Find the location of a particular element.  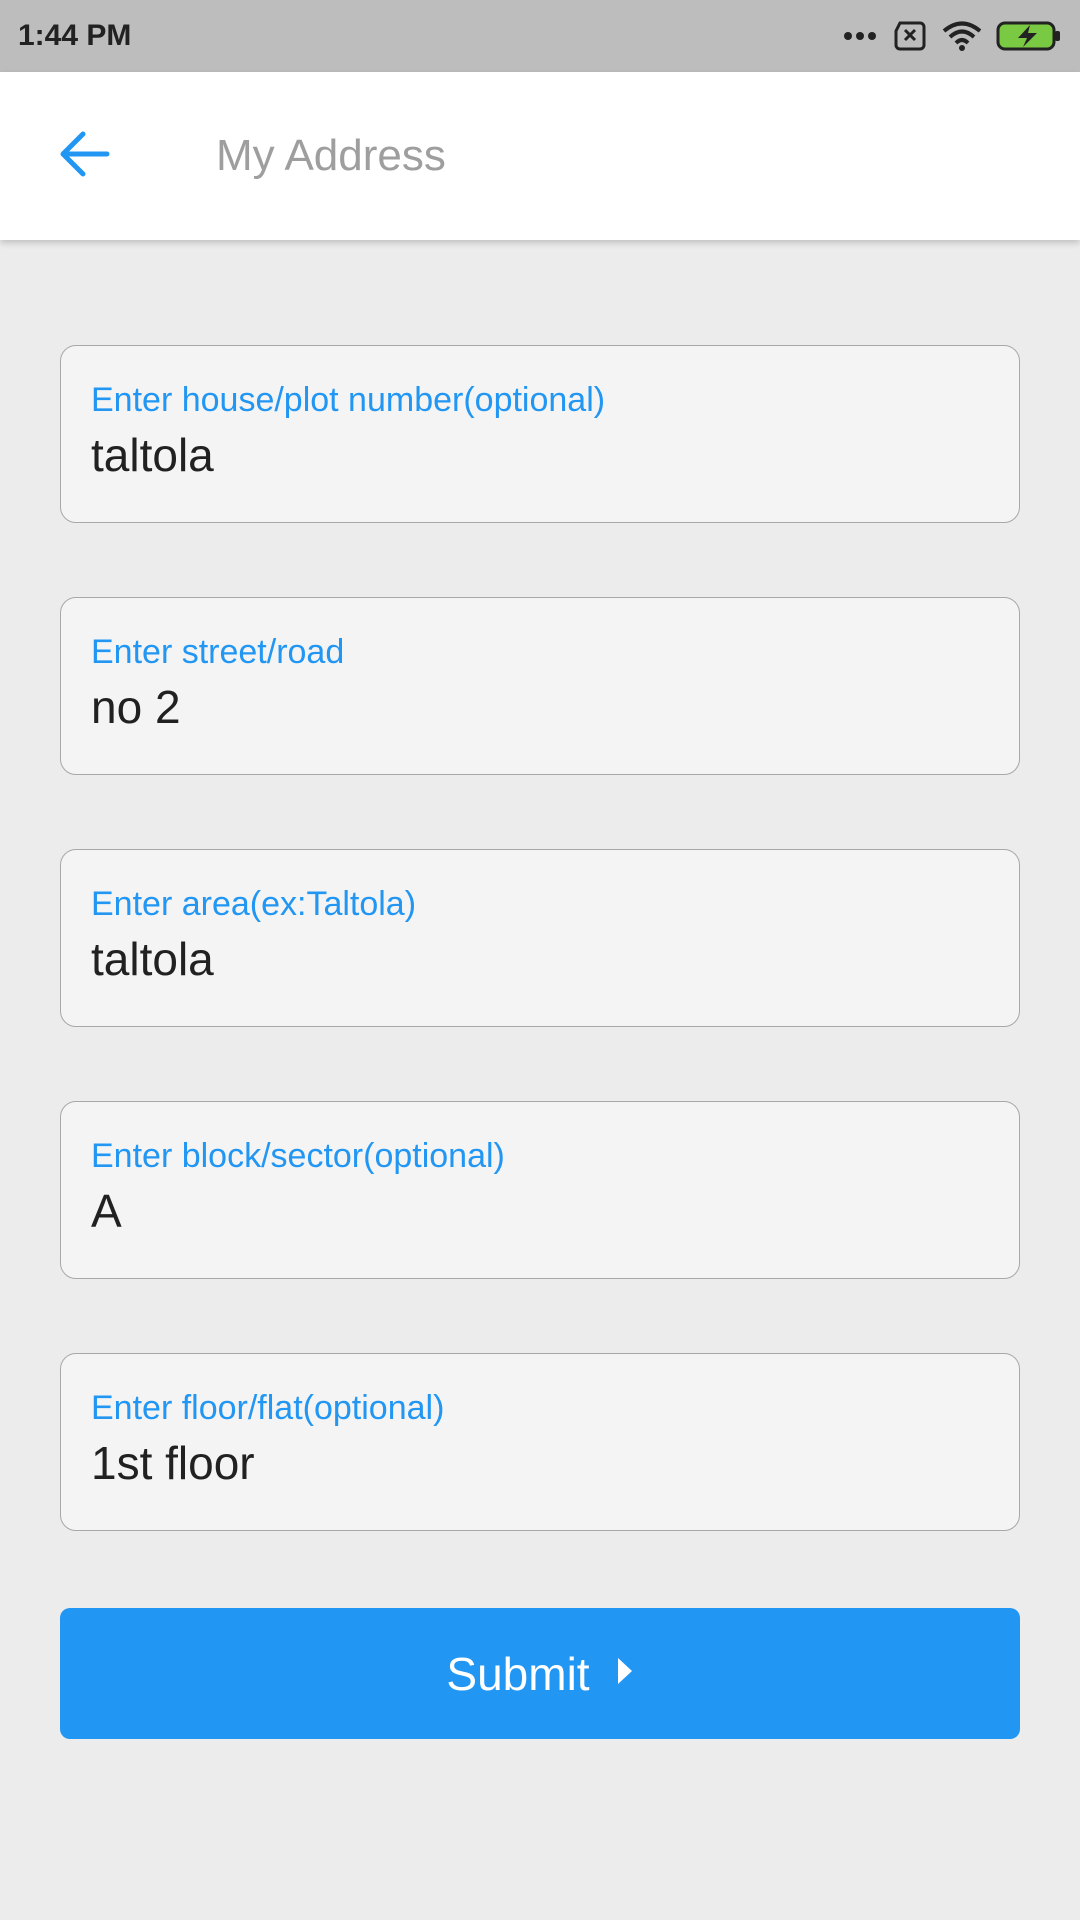

status-time: 1:44 PM is located at coordinates (75, 35).